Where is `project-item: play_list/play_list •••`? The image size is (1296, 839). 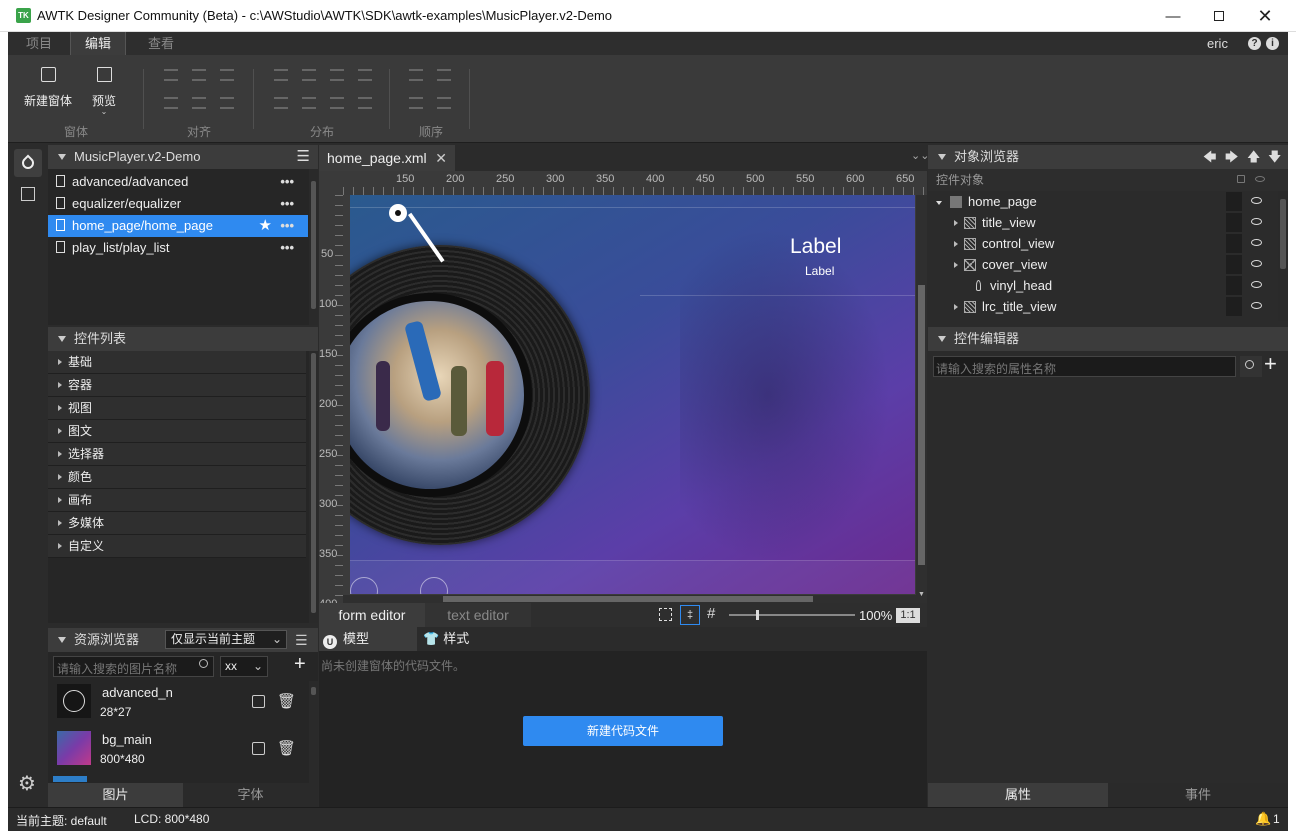
project-item: play_list/play_list ••• is located at coordinates (178, 248).